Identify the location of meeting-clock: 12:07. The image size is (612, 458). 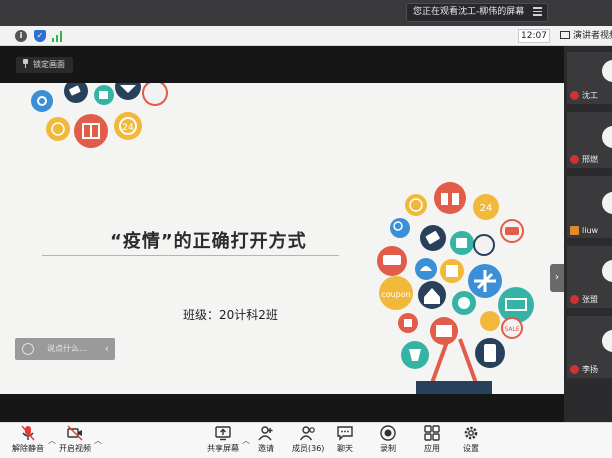
(534, 36).